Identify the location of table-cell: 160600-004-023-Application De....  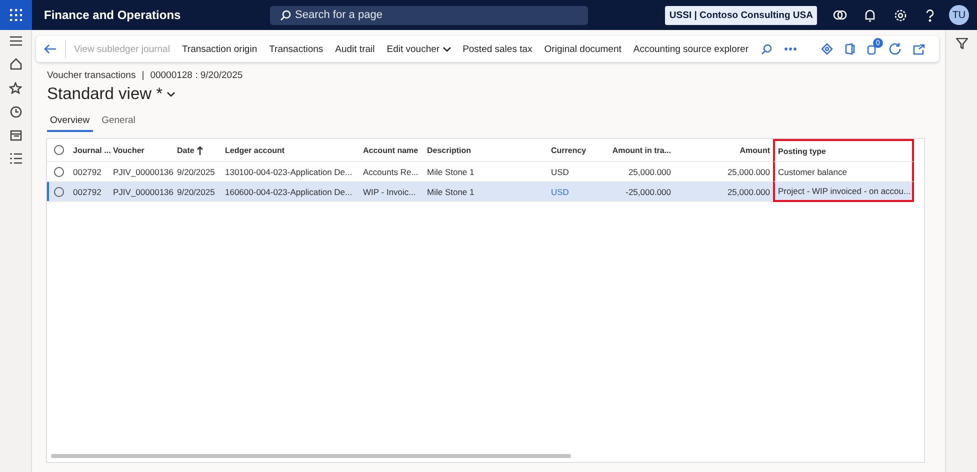
(291, 192).